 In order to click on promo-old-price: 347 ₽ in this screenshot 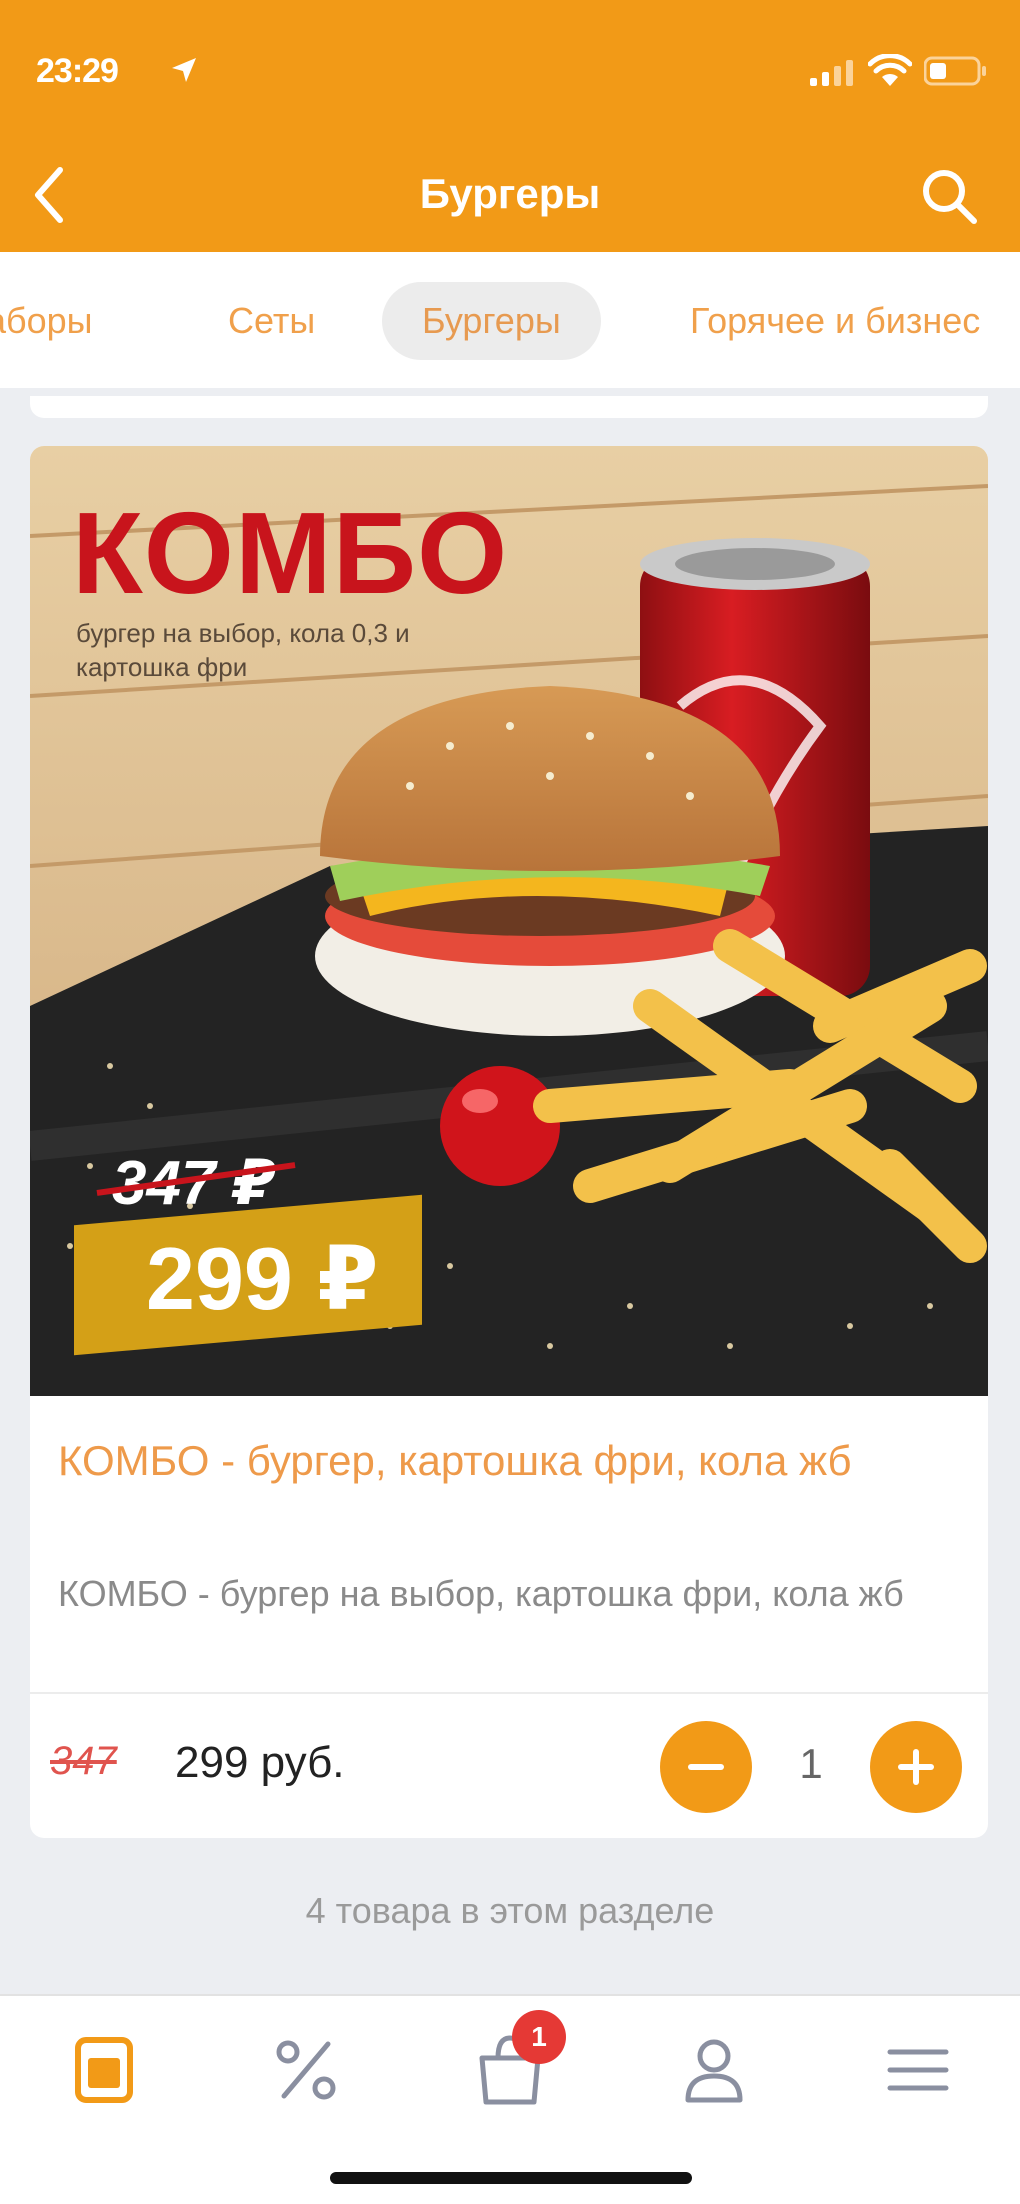, I will do `click(194, 1183)`.